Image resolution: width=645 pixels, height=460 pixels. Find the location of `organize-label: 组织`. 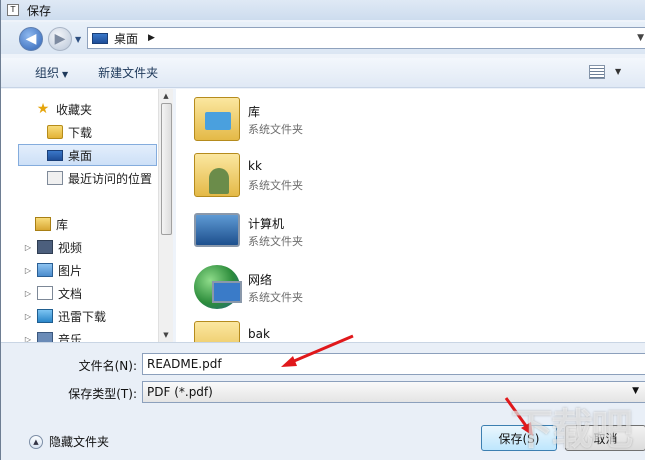

organize-label: 组织 is located at coordinates (47, 73).